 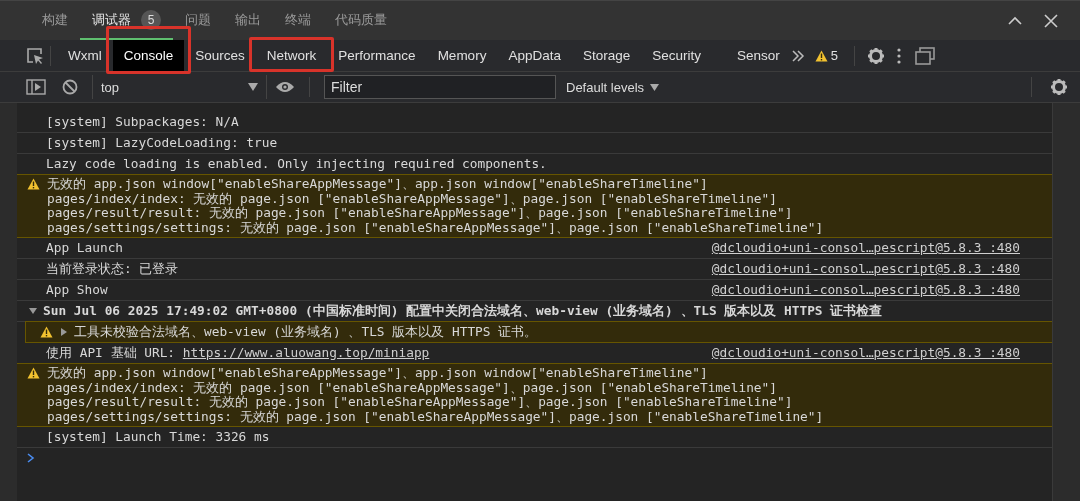 I want to click on panel-tab: 代码质量, so click(x=361, y=20).